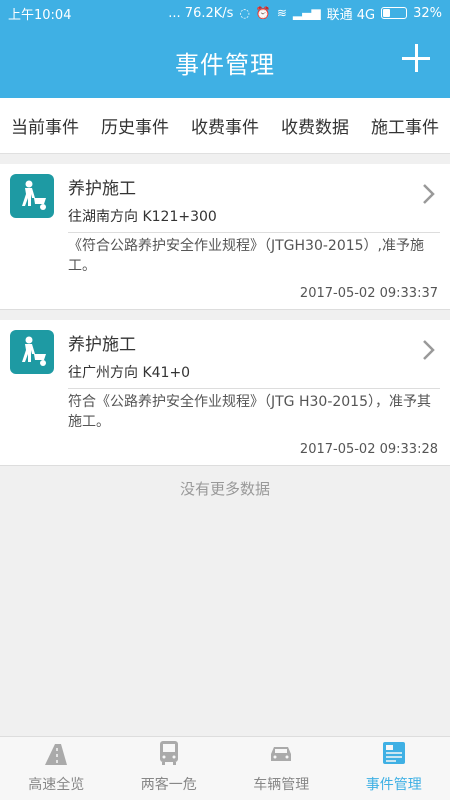 Image resolution: width=450 pixels, height=800 pixels. What do you see at coordinates (368, 293) in the screenshot?
I see `event-time: 2017-05-02 09:33:37` at bounding box center [368, 293].